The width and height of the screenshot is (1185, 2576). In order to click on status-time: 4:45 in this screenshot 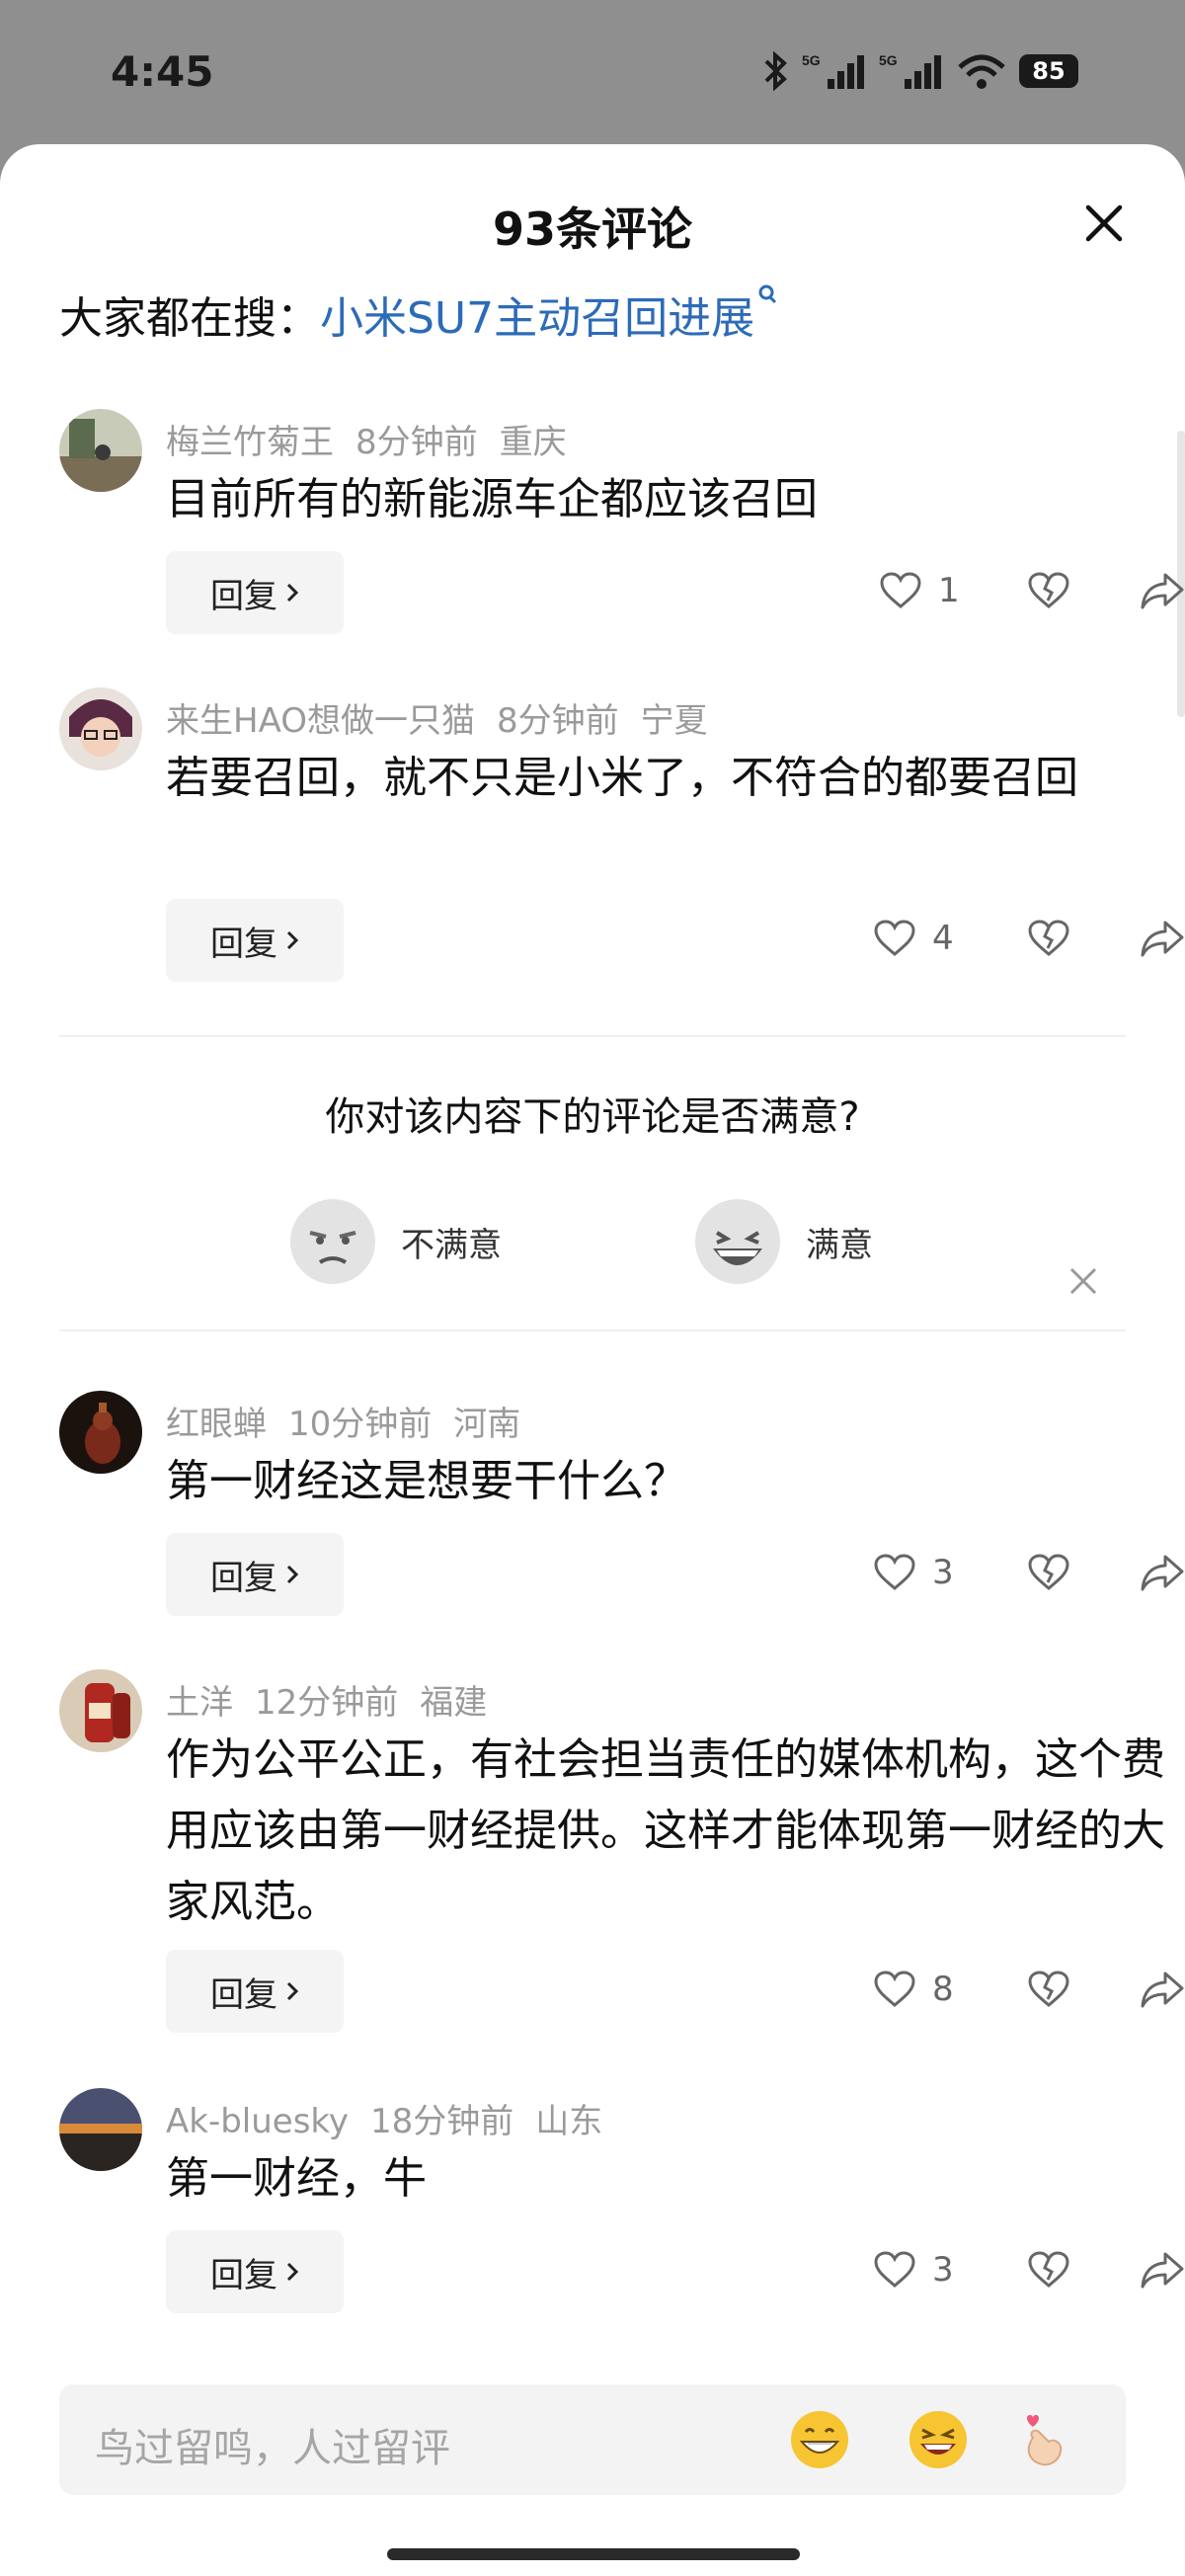, I will do `click(163, 71)`.